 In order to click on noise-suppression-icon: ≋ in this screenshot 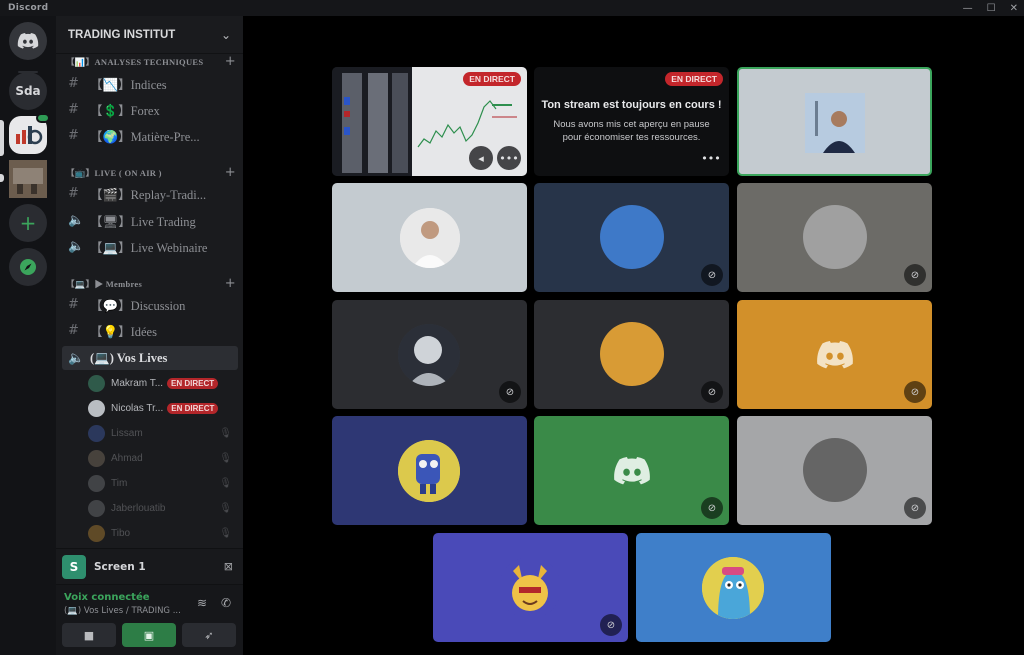, I will do `click(202, 603)`.